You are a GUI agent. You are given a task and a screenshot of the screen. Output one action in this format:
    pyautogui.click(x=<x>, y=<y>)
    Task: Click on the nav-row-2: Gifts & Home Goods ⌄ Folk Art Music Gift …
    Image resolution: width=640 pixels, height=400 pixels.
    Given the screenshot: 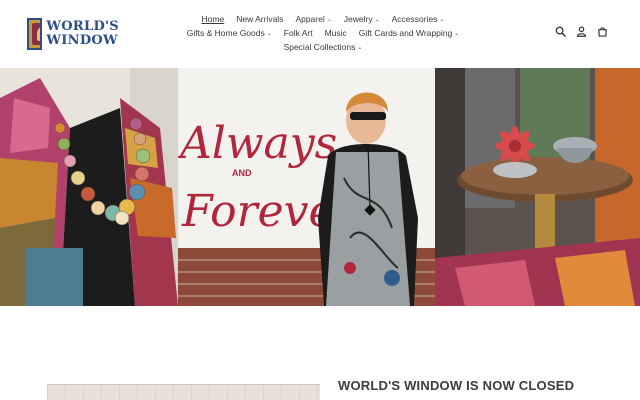 What is the action you would take?
    pyautogui.click(x=323, y=33)
    